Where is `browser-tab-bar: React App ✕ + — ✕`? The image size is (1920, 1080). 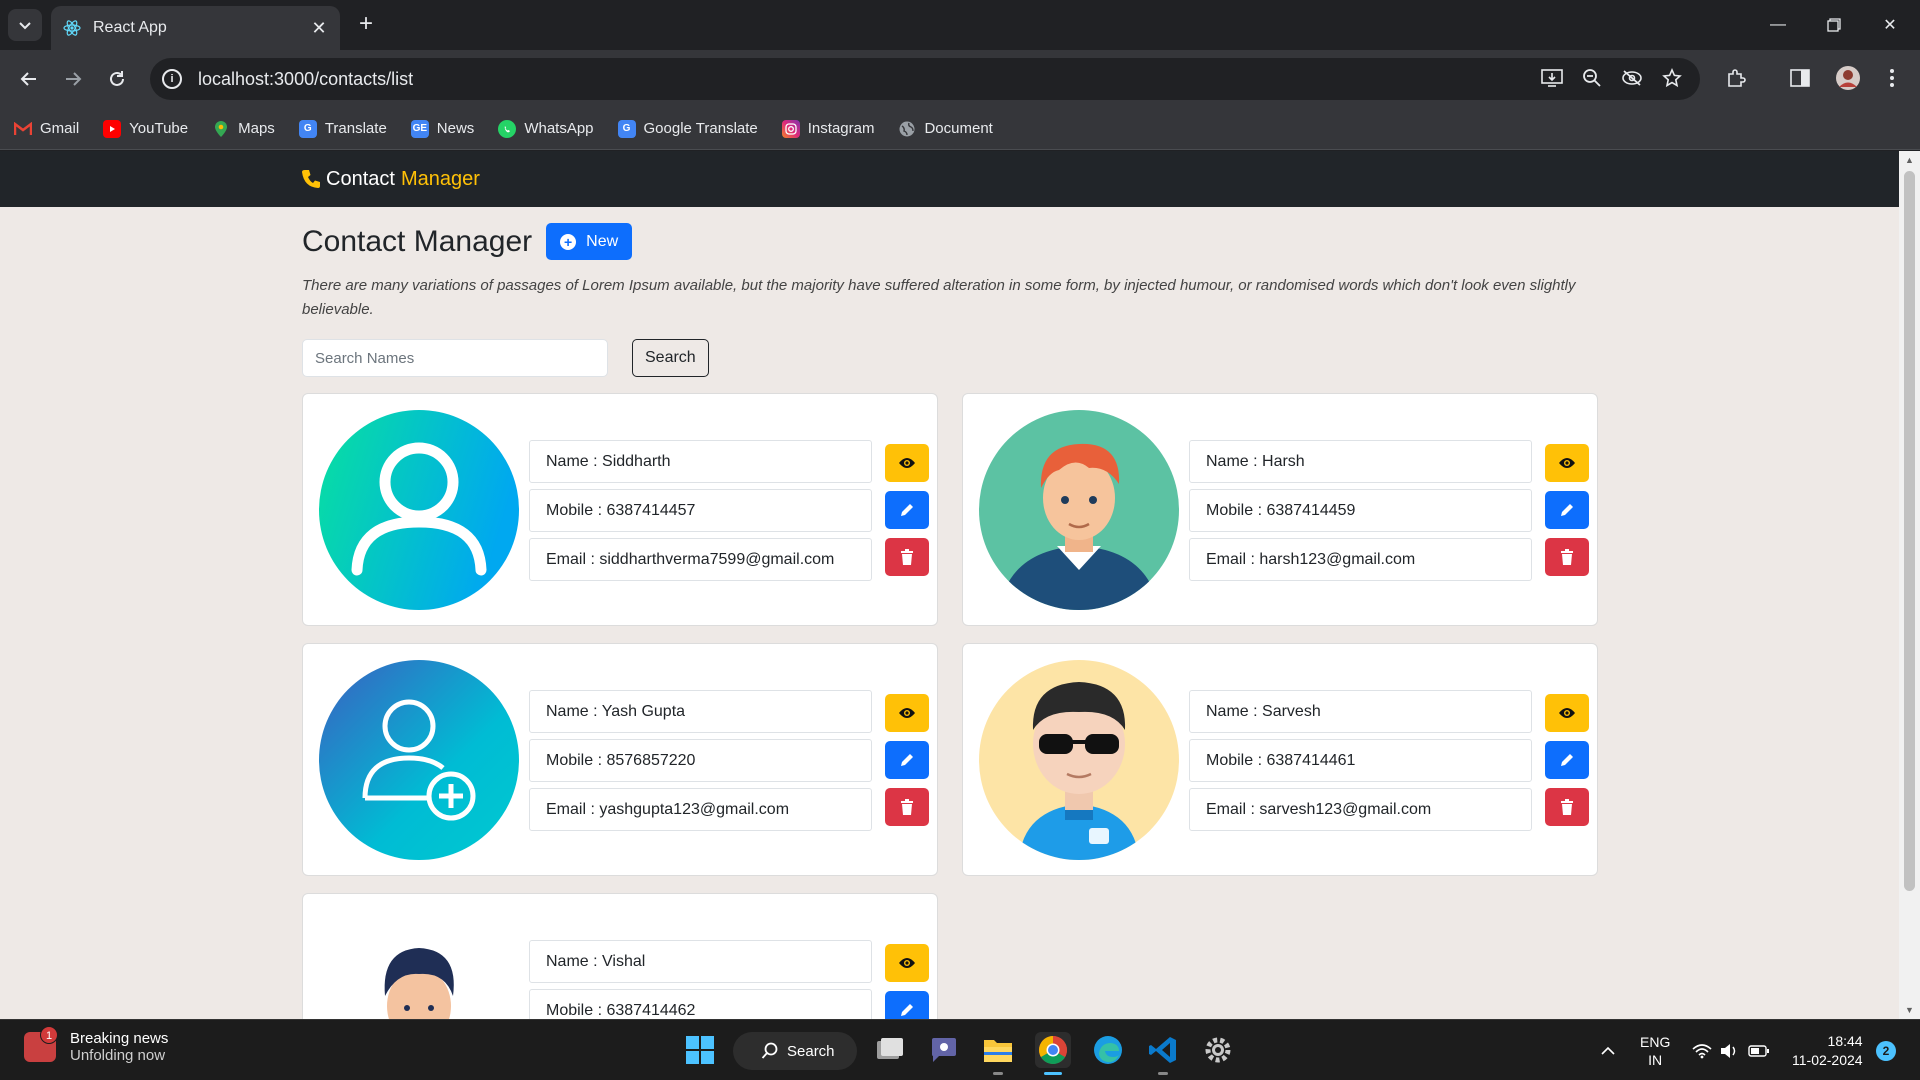 browser-tab-bar: React App ✕ + — ✕ is located at coordinates (960, 25).